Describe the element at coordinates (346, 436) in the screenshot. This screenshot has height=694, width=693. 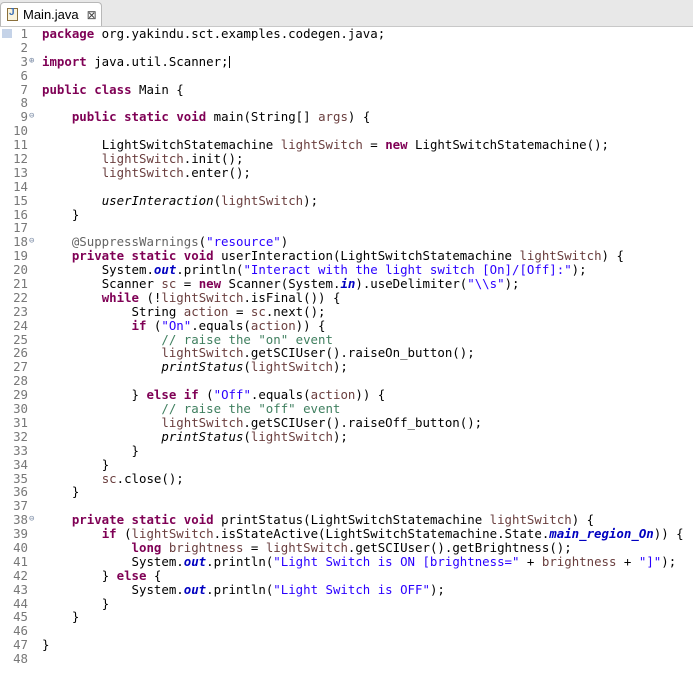
I see `code-line: 32 printStatus(lightSwitch);` at that location.